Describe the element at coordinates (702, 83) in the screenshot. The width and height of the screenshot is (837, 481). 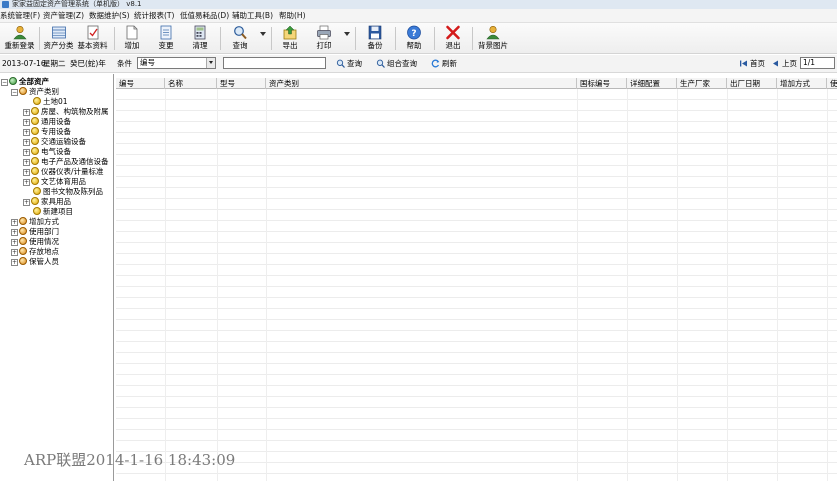
I see `column-header-manufacturer: 生产厂家` at that location.